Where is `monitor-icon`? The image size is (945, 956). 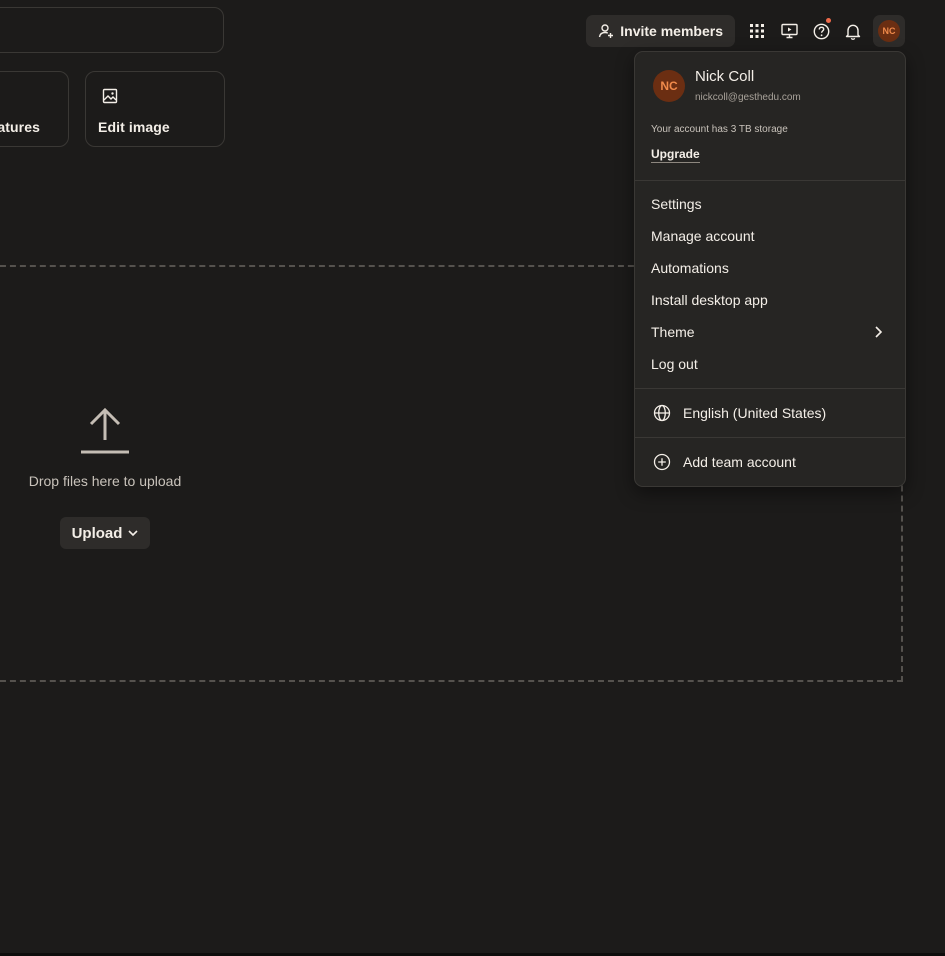 monitor-icon is located at coordinates (789, 31).